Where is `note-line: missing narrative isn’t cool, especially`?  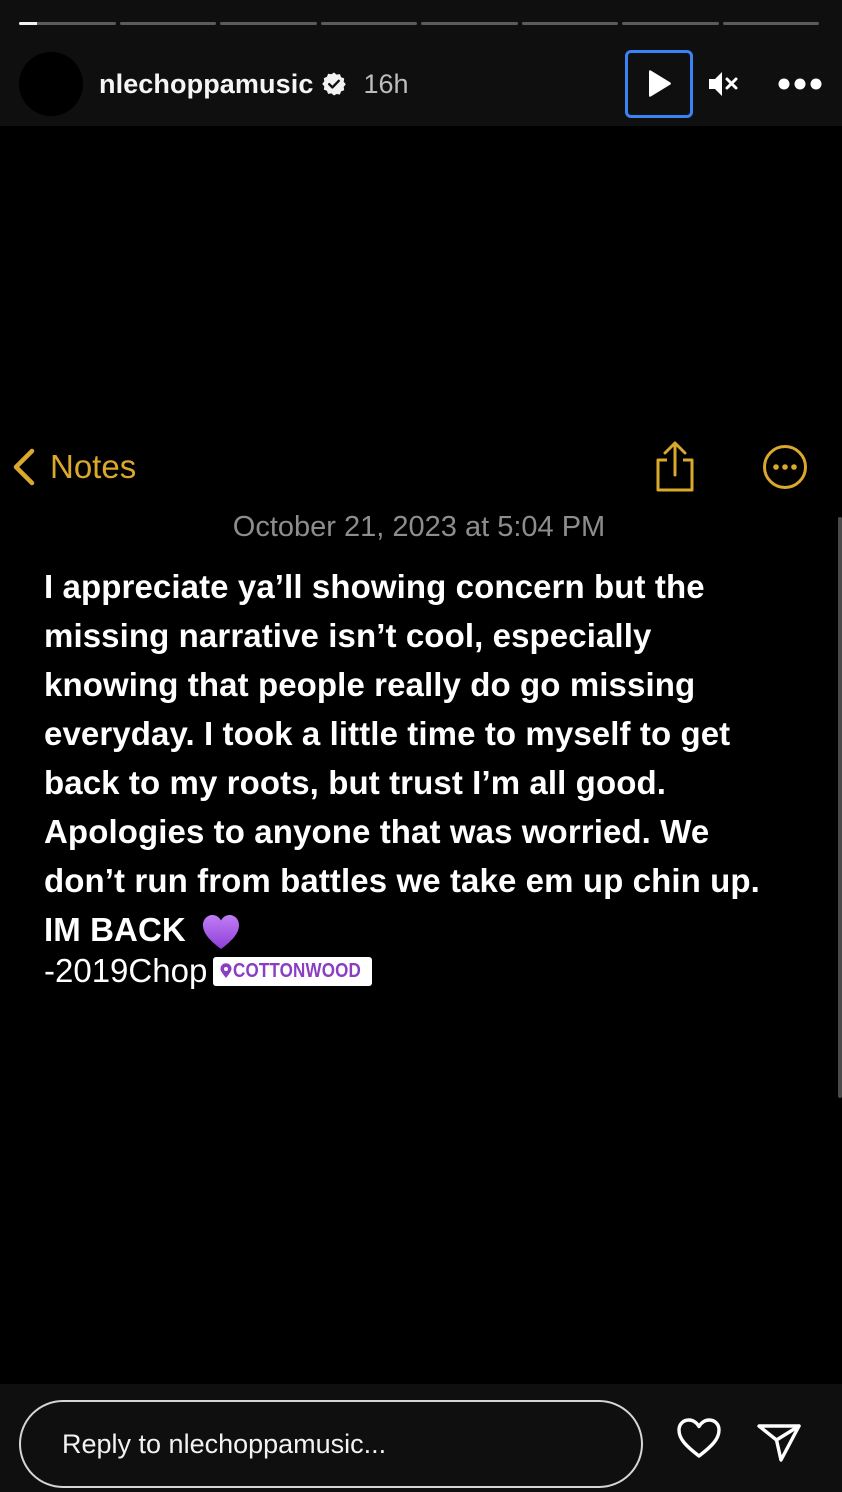
note-line: missing narrative isn’t cool, especially is located at coordinates (348, 635).